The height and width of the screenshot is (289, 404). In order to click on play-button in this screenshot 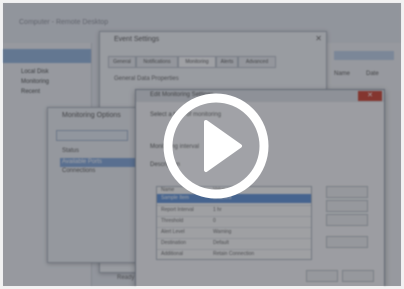, I will do `click(216, 146)`.